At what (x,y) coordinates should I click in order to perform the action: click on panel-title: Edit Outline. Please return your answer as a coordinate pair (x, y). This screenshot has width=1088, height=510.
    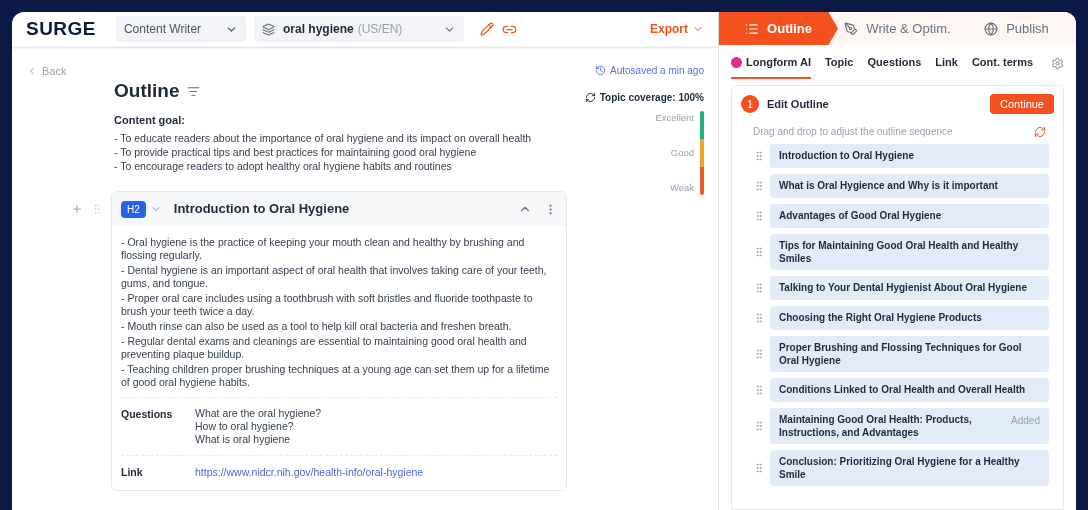
    Looking at the image, I should click on (798, 104).